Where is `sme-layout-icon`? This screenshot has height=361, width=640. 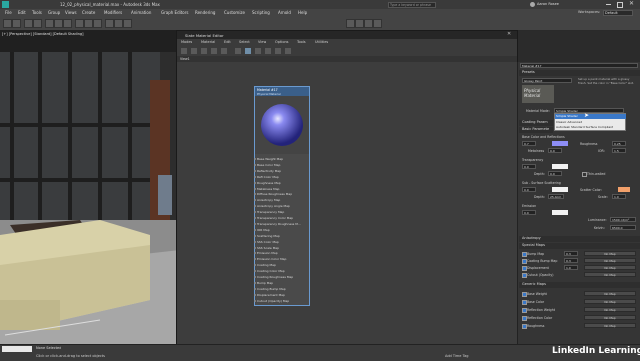 sme-layout-icon is located at coordinates (258, 51).